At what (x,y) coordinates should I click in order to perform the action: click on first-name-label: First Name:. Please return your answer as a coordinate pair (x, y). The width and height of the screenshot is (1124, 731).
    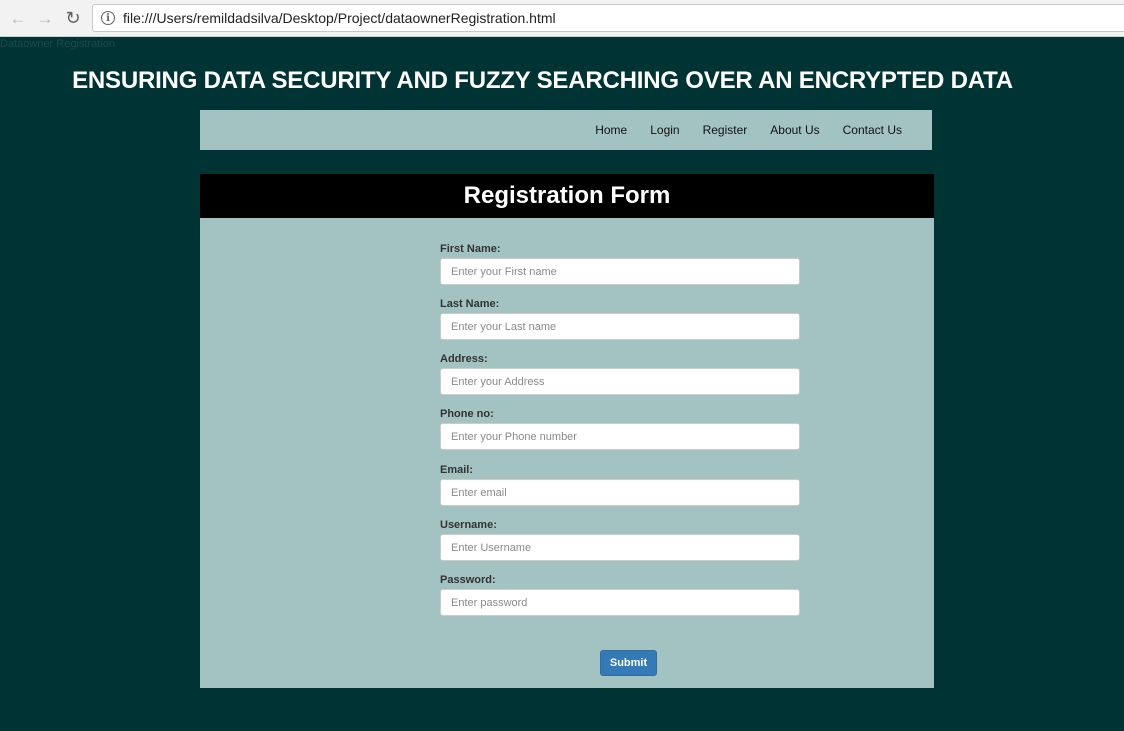
    Looking at the image, I should click on (470, 249).